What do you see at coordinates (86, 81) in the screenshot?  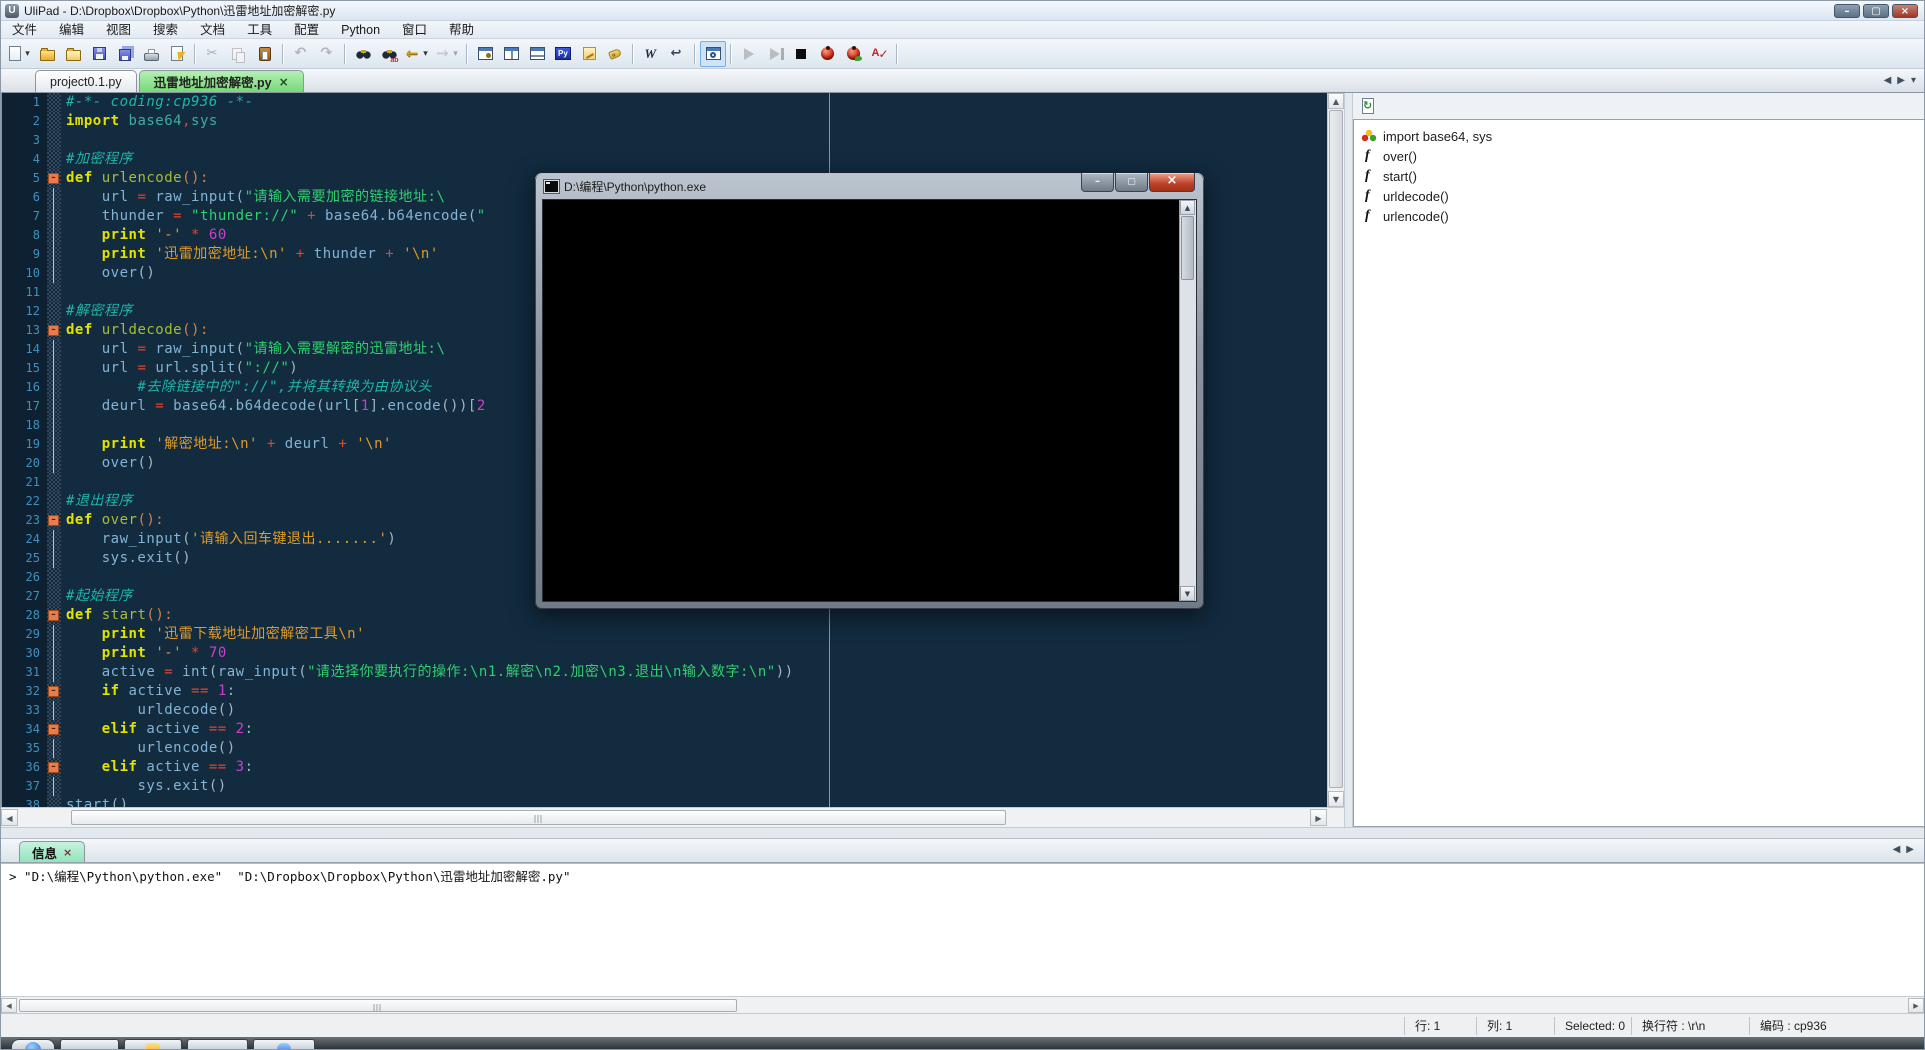 I see `tab-project01: project0.1.py` at bounding box center [86, 81].